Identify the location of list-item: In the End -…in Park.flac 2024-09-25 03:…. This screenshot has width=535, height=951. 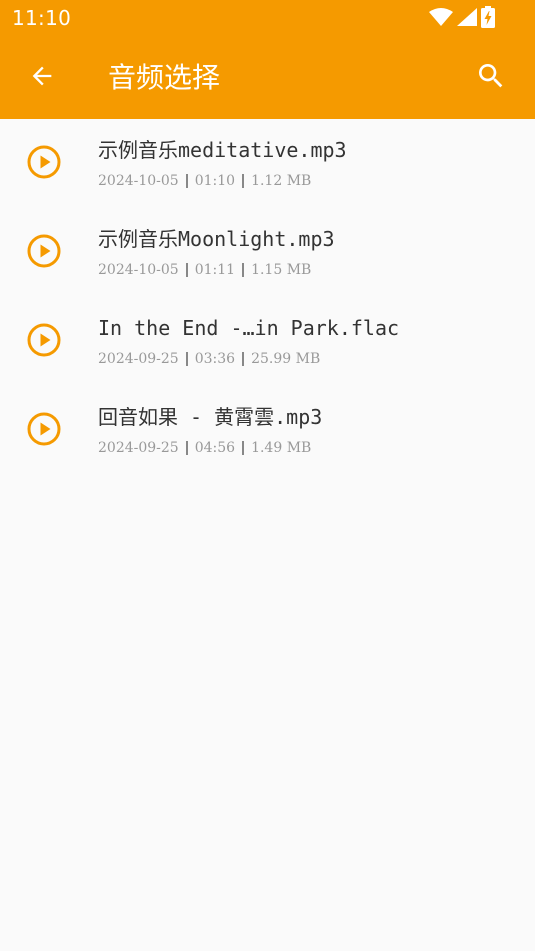
(267, 341).